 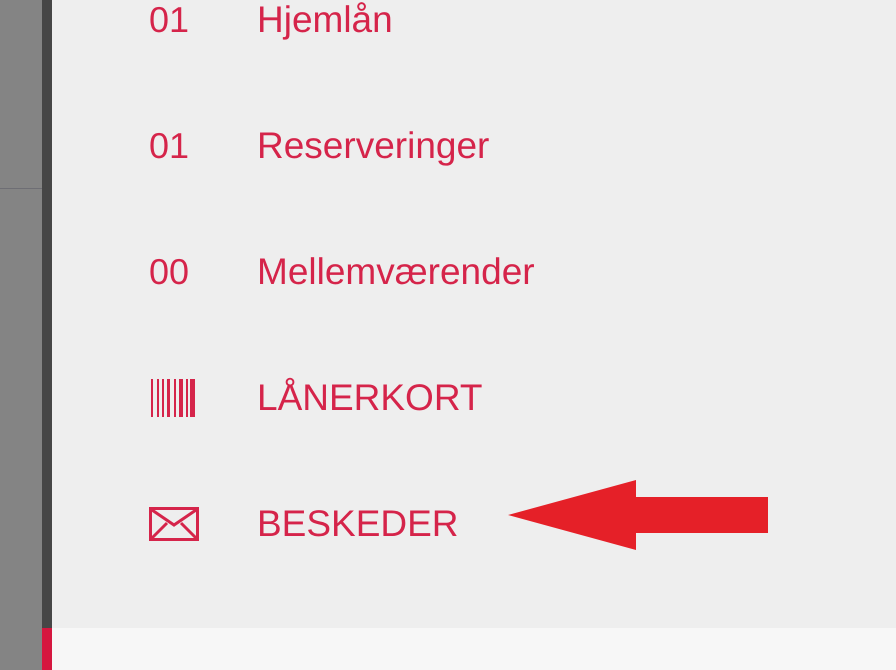 What do you see at coordinates (358, 524) in the screenshot?
I see `menu-item: BESKEDER` at bounding box center [358, 524].